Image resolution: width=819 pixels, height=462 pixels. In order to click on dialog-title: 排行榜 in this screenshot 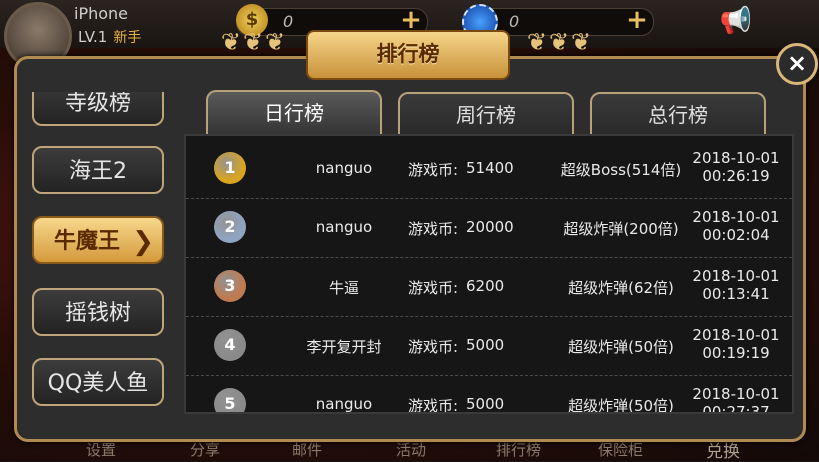, I will do `click(408, 54)`.